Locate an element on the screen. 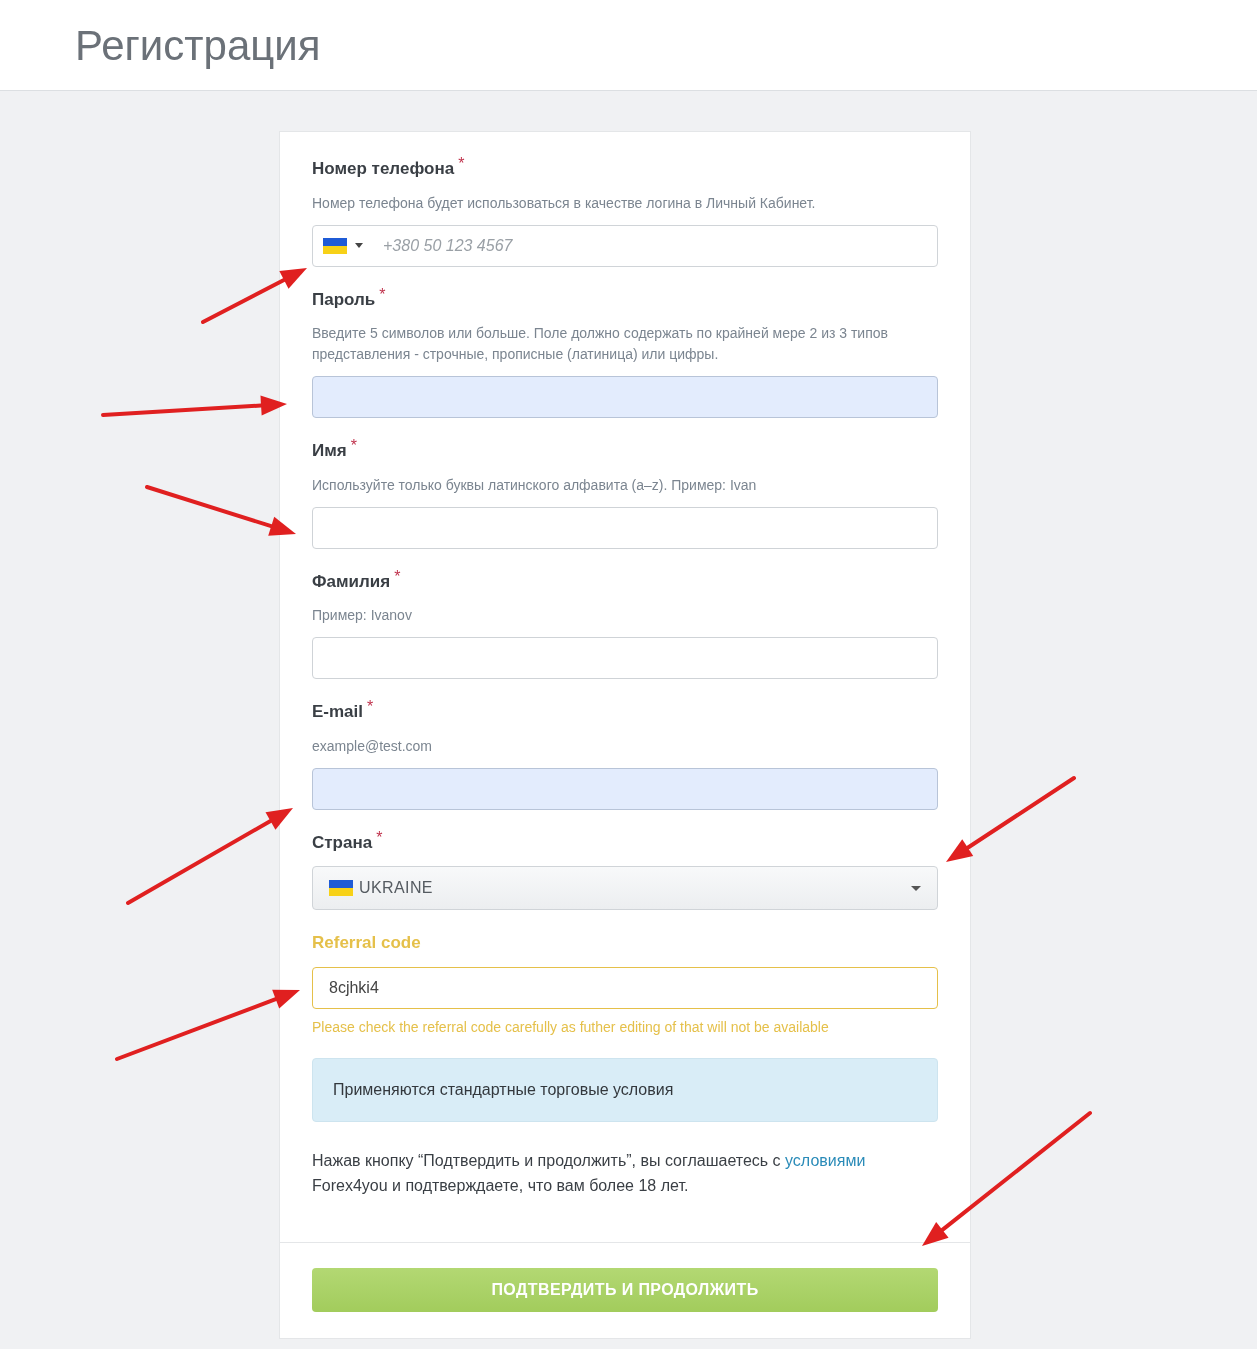  phone-field: +380 50 123 4567 is located at coordinates (625, 245).